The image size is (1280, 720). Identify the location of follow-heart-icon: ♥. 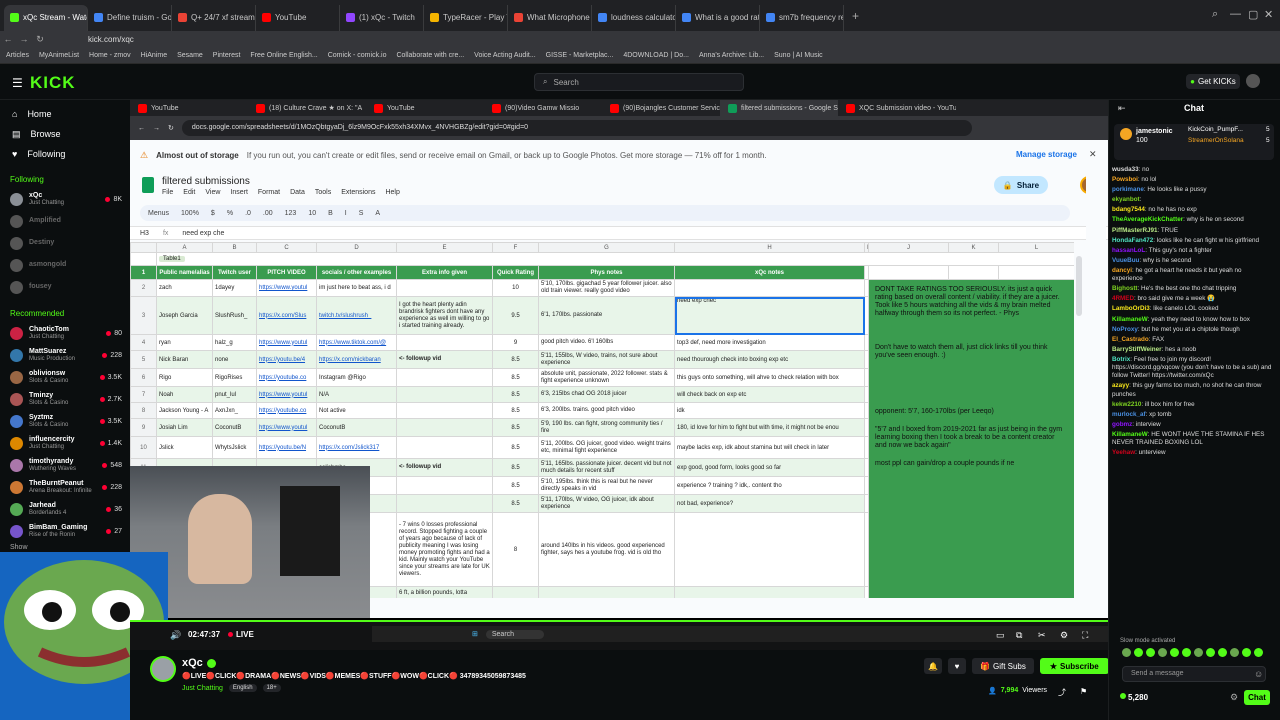
(957, 666).